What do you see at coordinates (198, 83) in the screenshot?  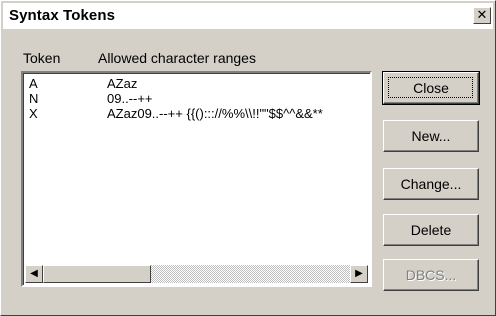 I see `list-item: A AZaz` at bounding box center [198, 83].